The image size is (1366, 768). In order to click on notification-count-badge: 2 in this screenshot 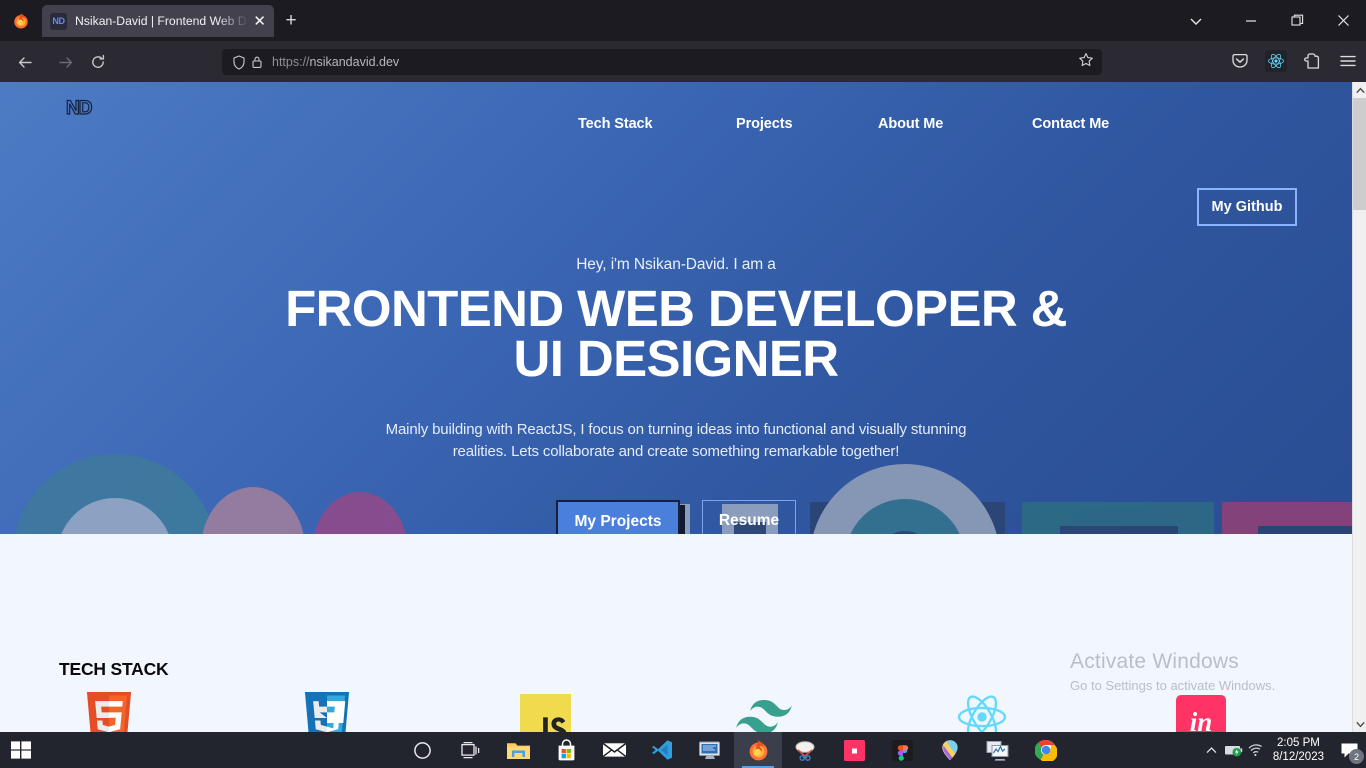, I will do `click(1356, 756)`.